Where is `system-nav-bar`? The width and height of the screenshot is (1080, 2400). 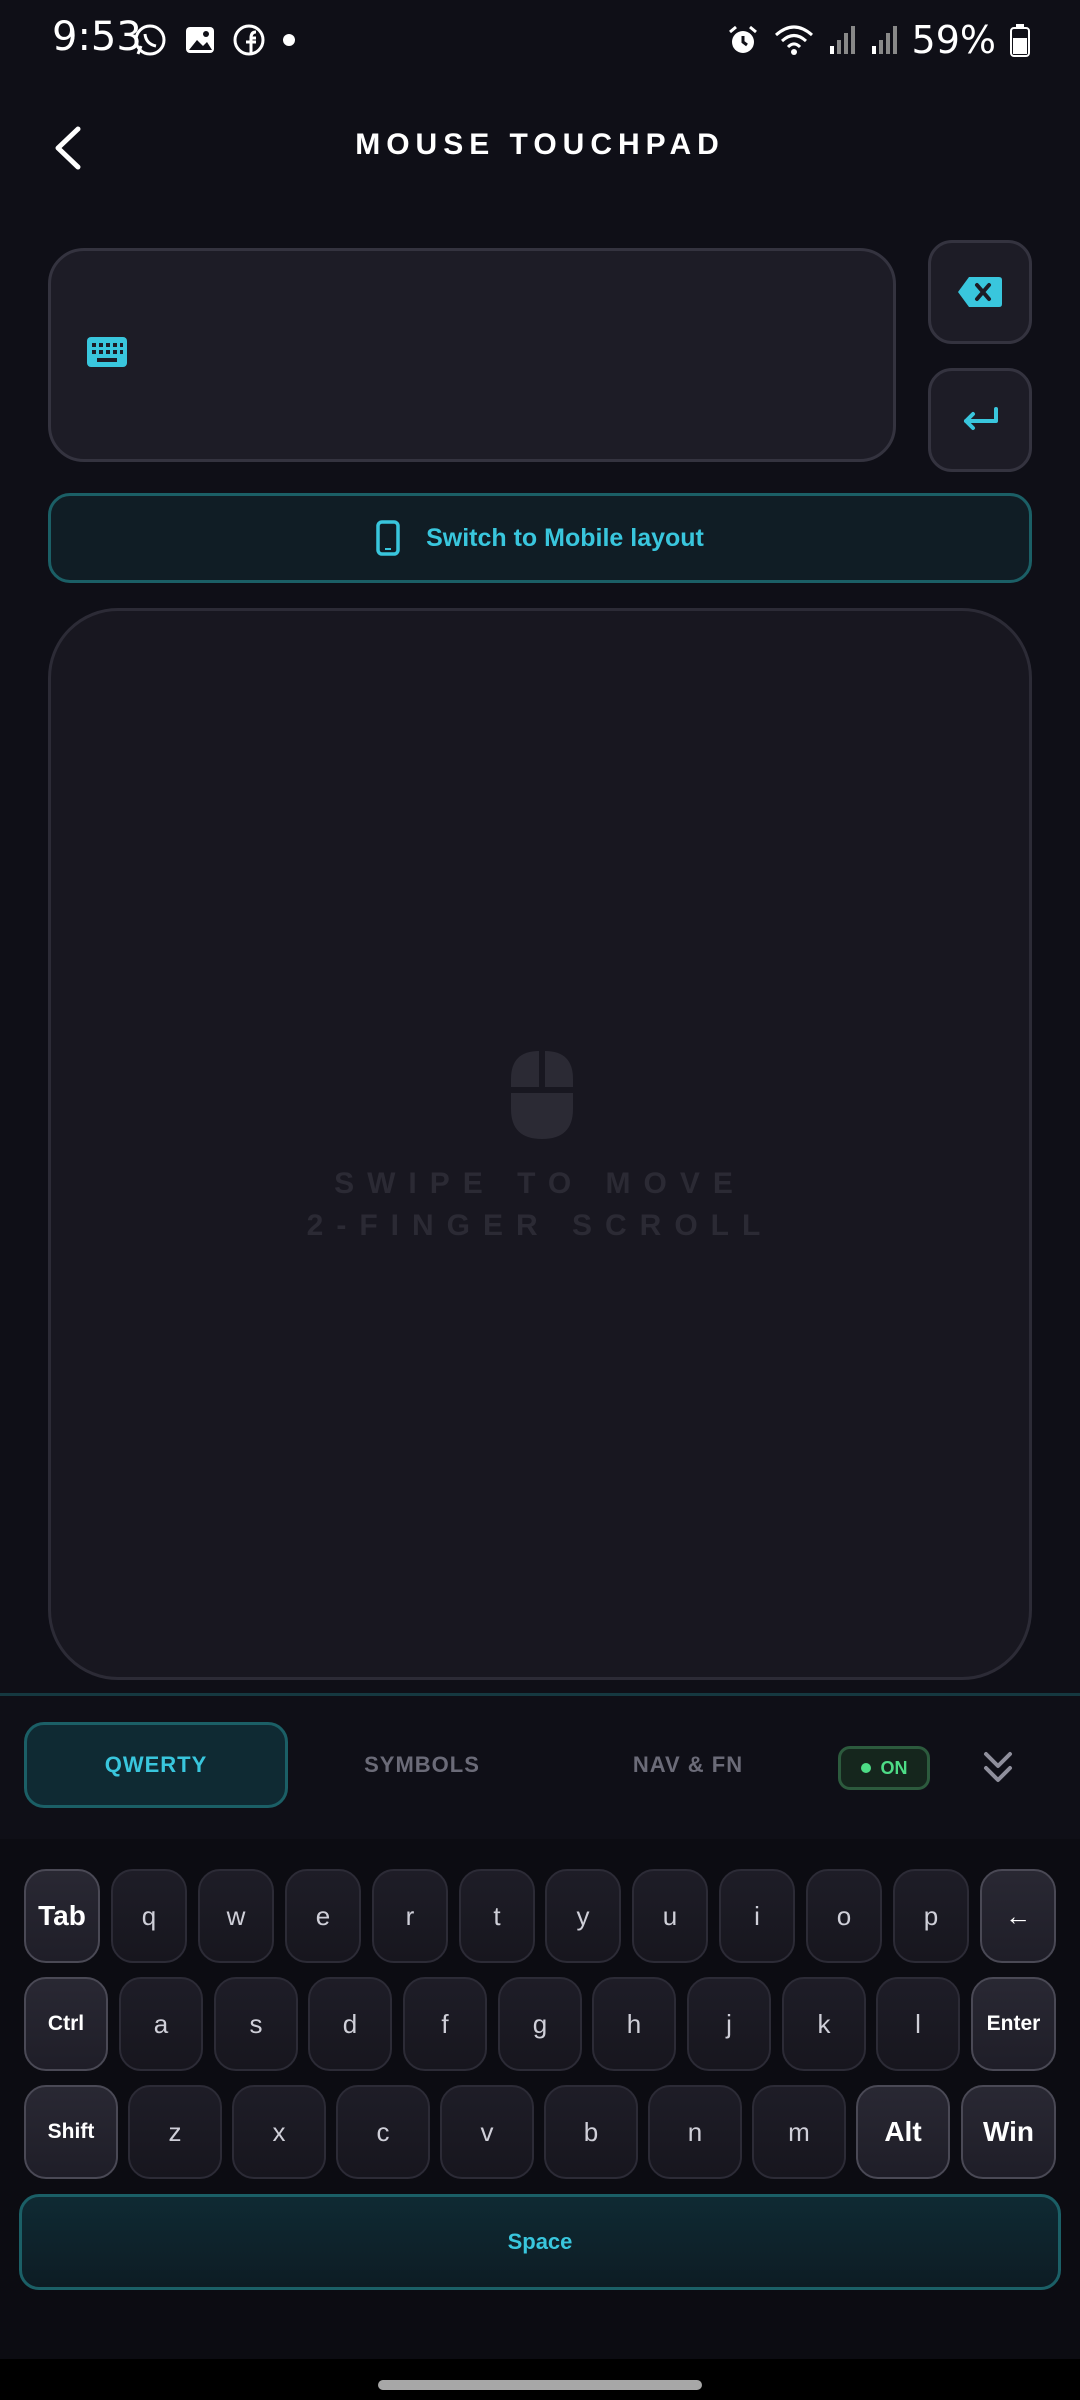
system-nav-bar is located at coordinates (540, 2379).